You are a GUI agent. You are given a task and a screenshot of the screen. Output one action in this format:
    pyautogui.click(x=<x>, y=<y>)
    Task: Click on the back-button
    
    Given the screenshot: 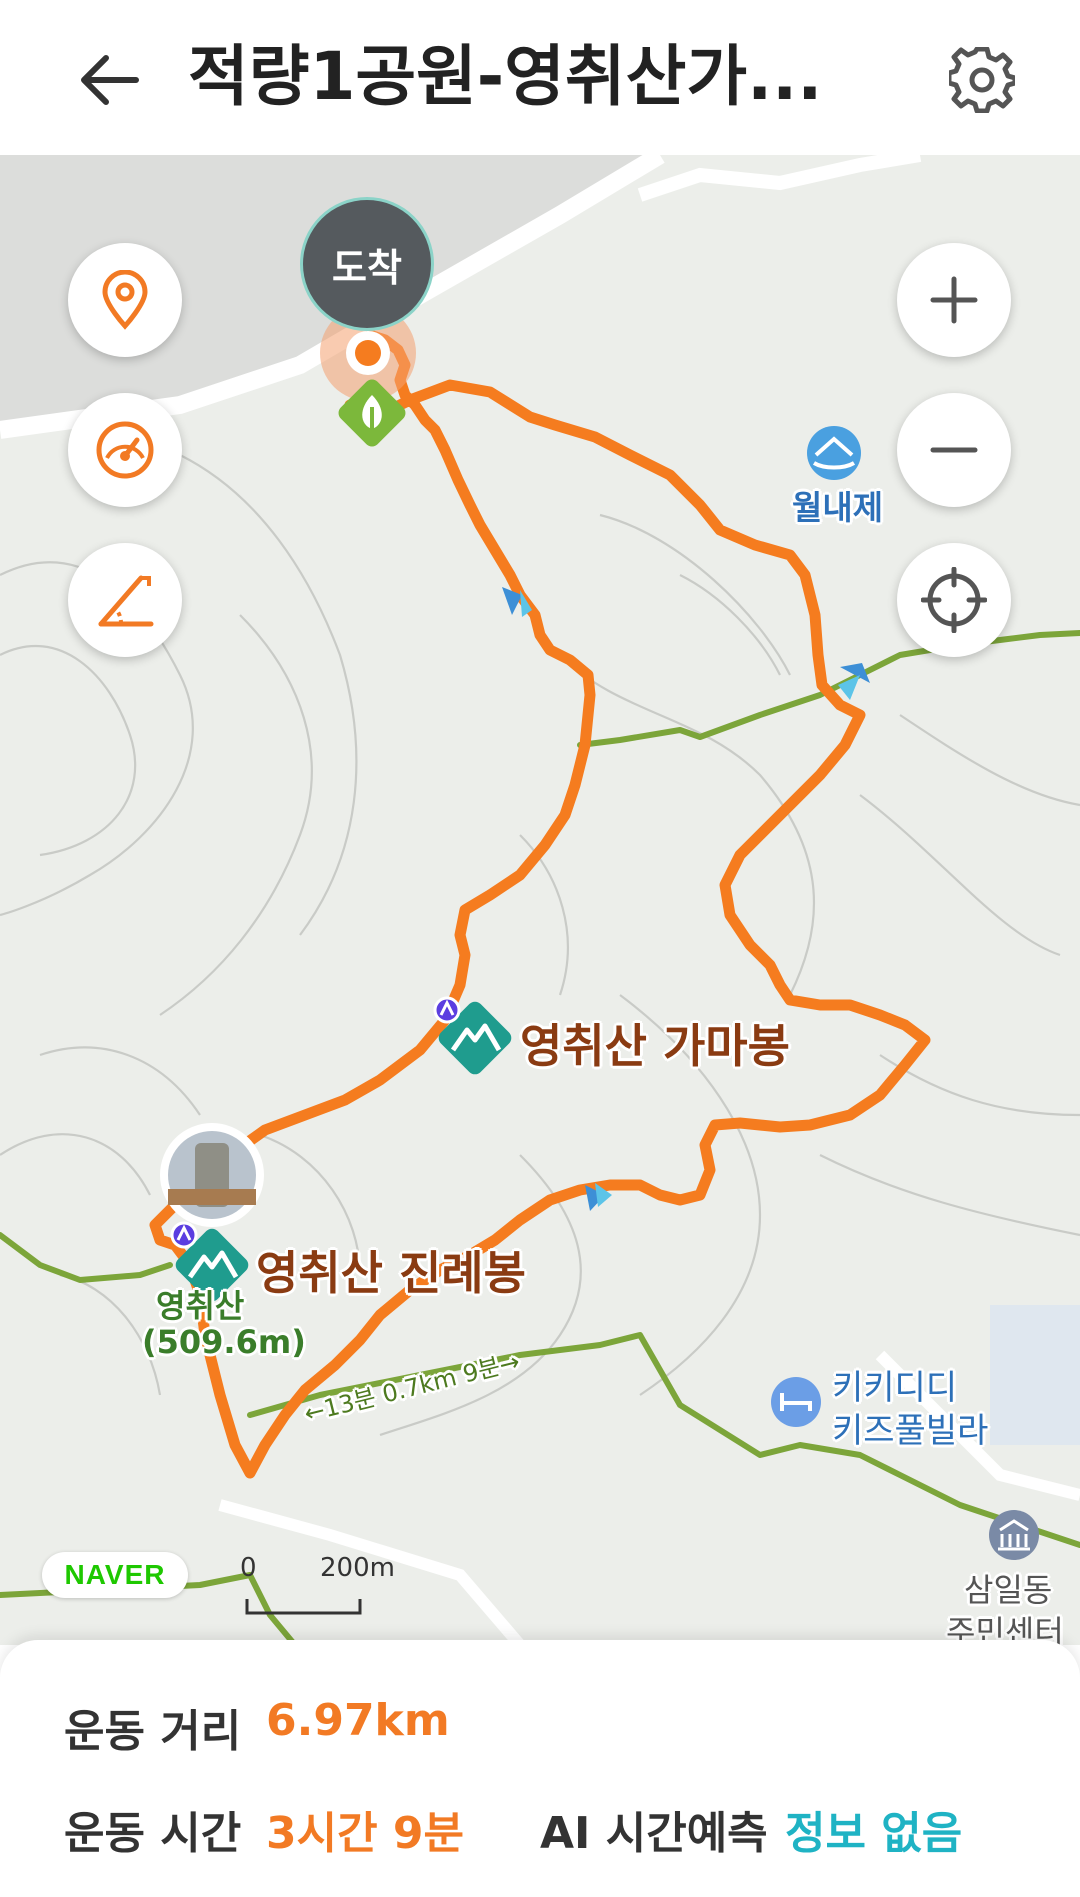 What is the action you would take?
    pyautogui.click(x=110, y=80)
    